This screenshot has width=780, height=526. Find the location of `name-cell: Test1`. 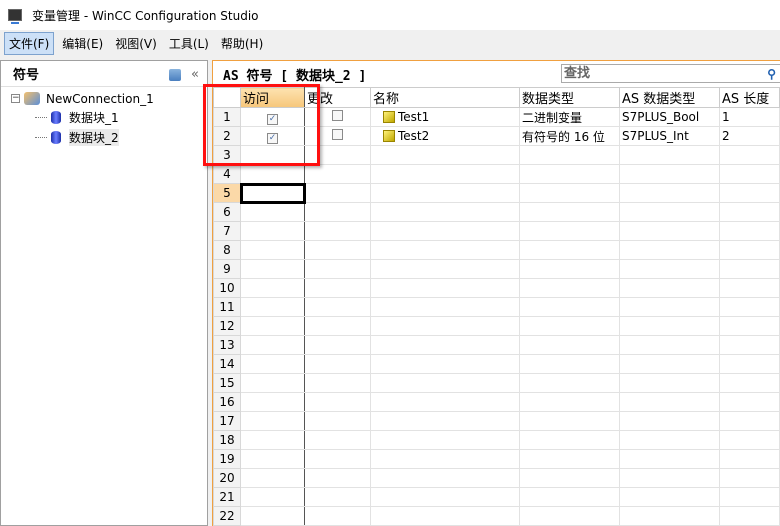

name-cell: Test1 is located at coordinates (445, 117).